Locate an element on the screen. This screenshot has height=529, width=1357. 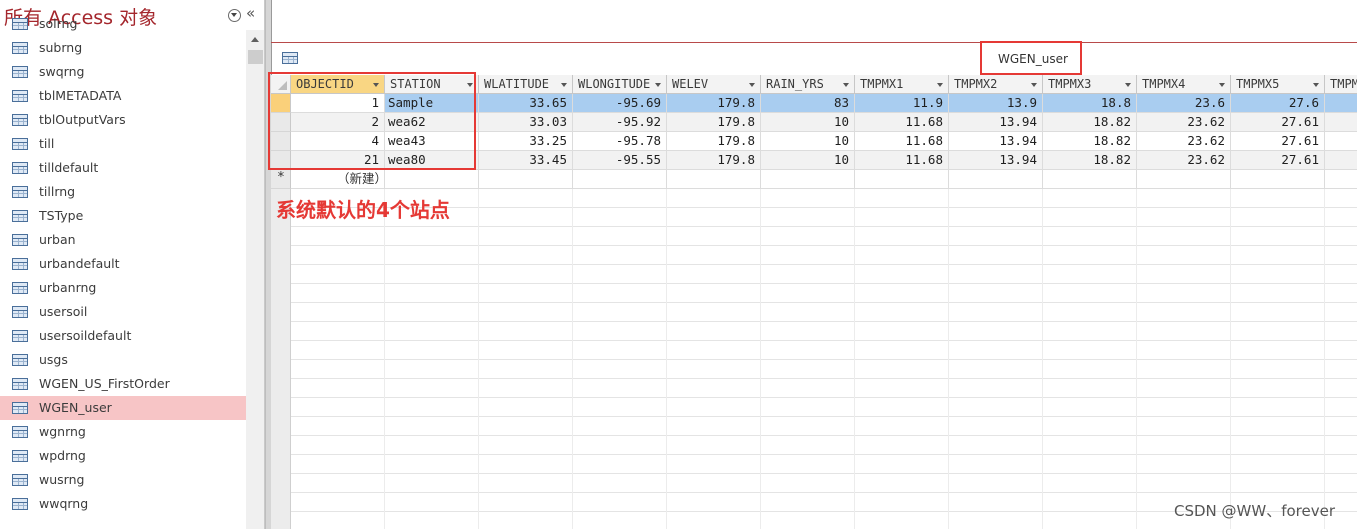
nav-item: wpdrng is located at coordinates (123, 456).